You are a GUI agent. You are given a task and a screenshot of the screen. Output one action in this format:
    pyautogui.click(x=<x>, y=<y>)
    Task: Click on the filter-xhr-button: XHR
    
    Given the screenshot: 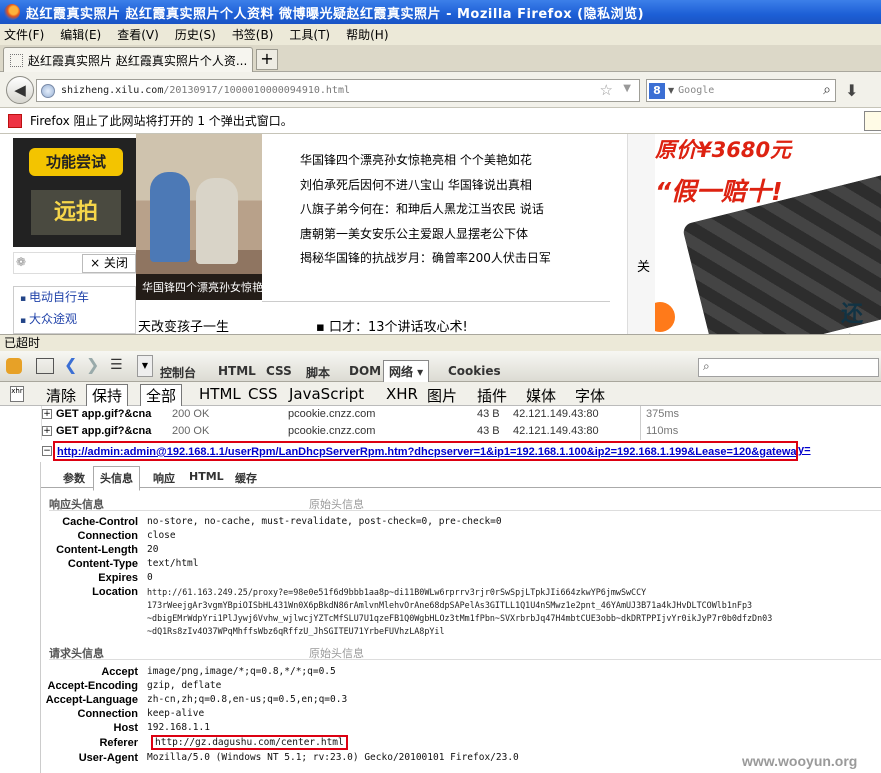 What is the action you would take?
    pyautogui.click(x=402, y=394)
    